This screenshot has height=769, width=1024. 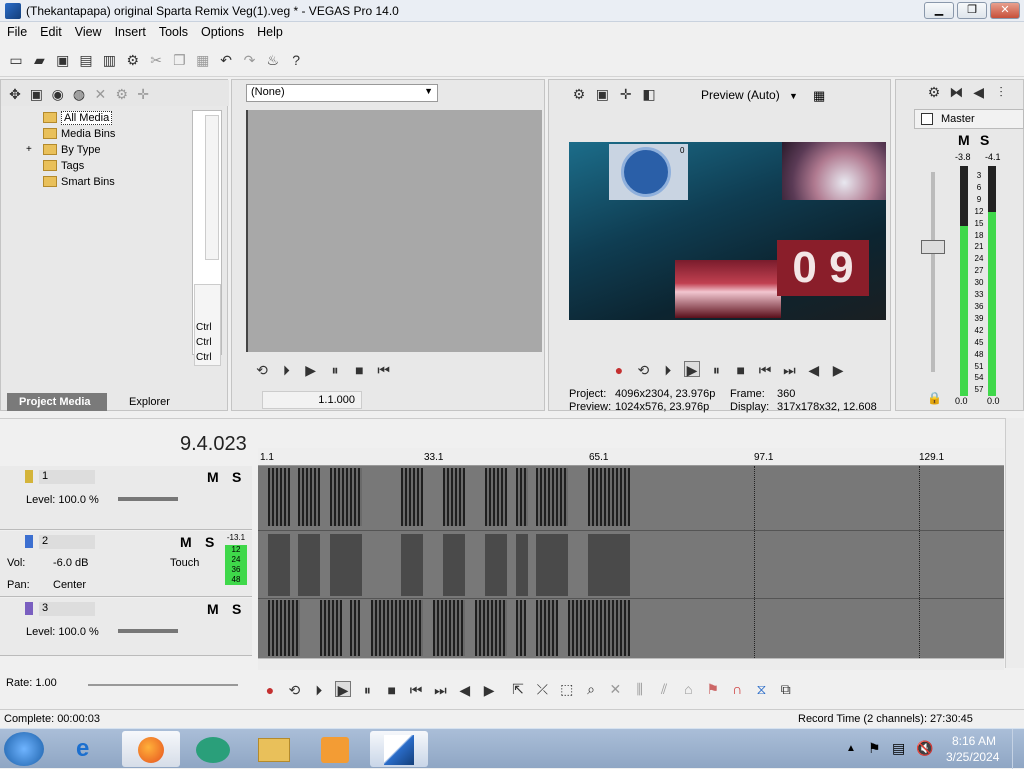 What do you see at coordinates (1014, 543) in the screenshot?
I see `timeline-scrollbar-v` at bounding box center [1014, 543].